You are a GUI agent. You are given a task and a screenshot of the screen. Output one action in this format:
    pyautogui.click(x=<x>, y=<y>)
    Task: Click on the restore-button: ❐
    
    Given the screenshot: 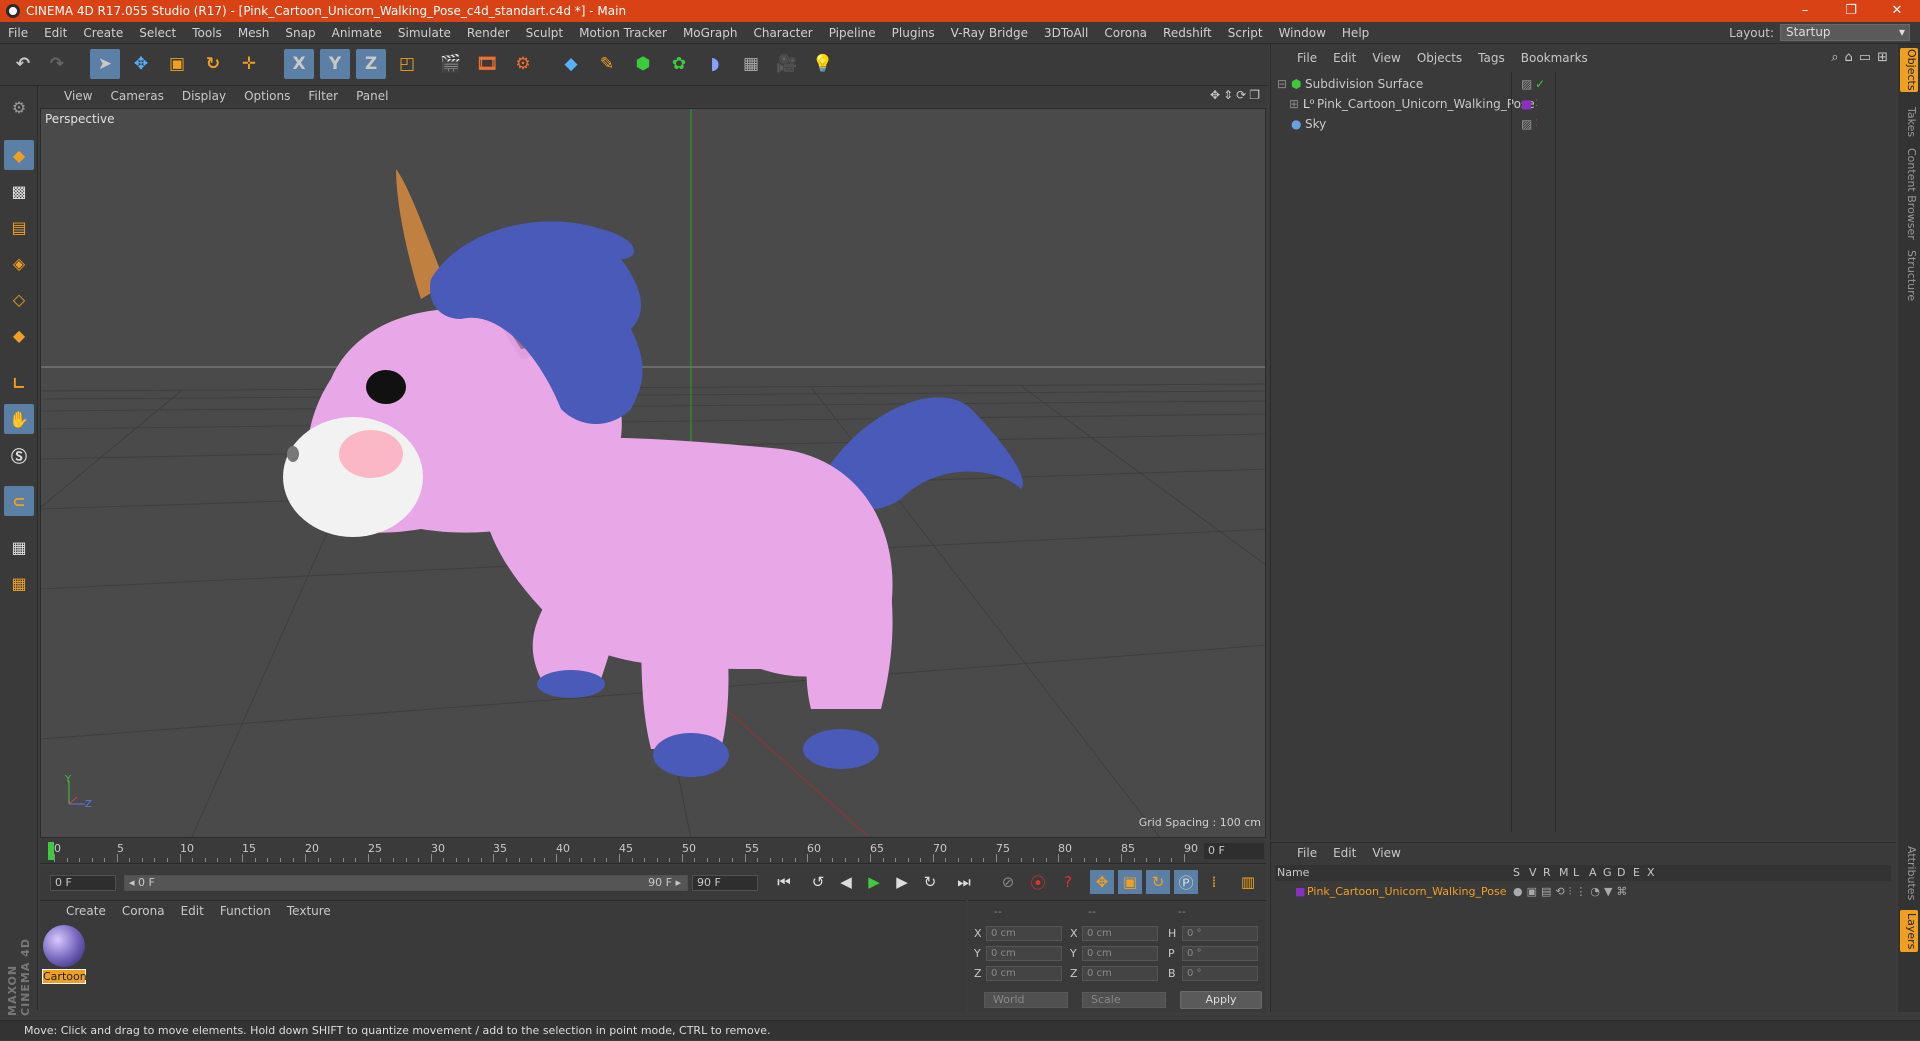 What is the action you would take?
    pyautogui.click(x=1851, y=11)
    